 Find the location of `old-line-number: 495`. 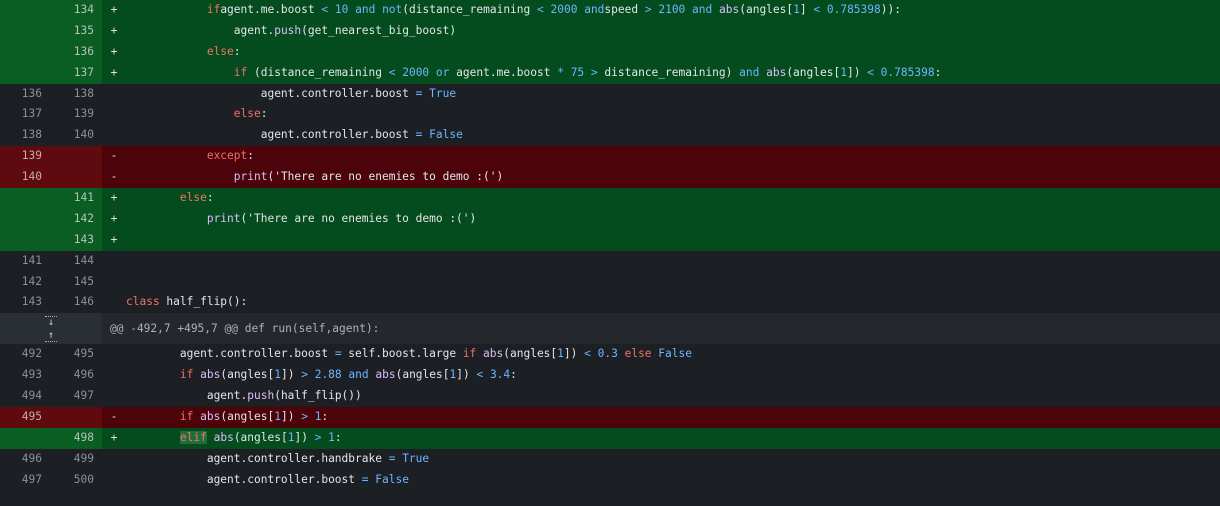

old-line-number: 495 is located at coordinates (25, 417).